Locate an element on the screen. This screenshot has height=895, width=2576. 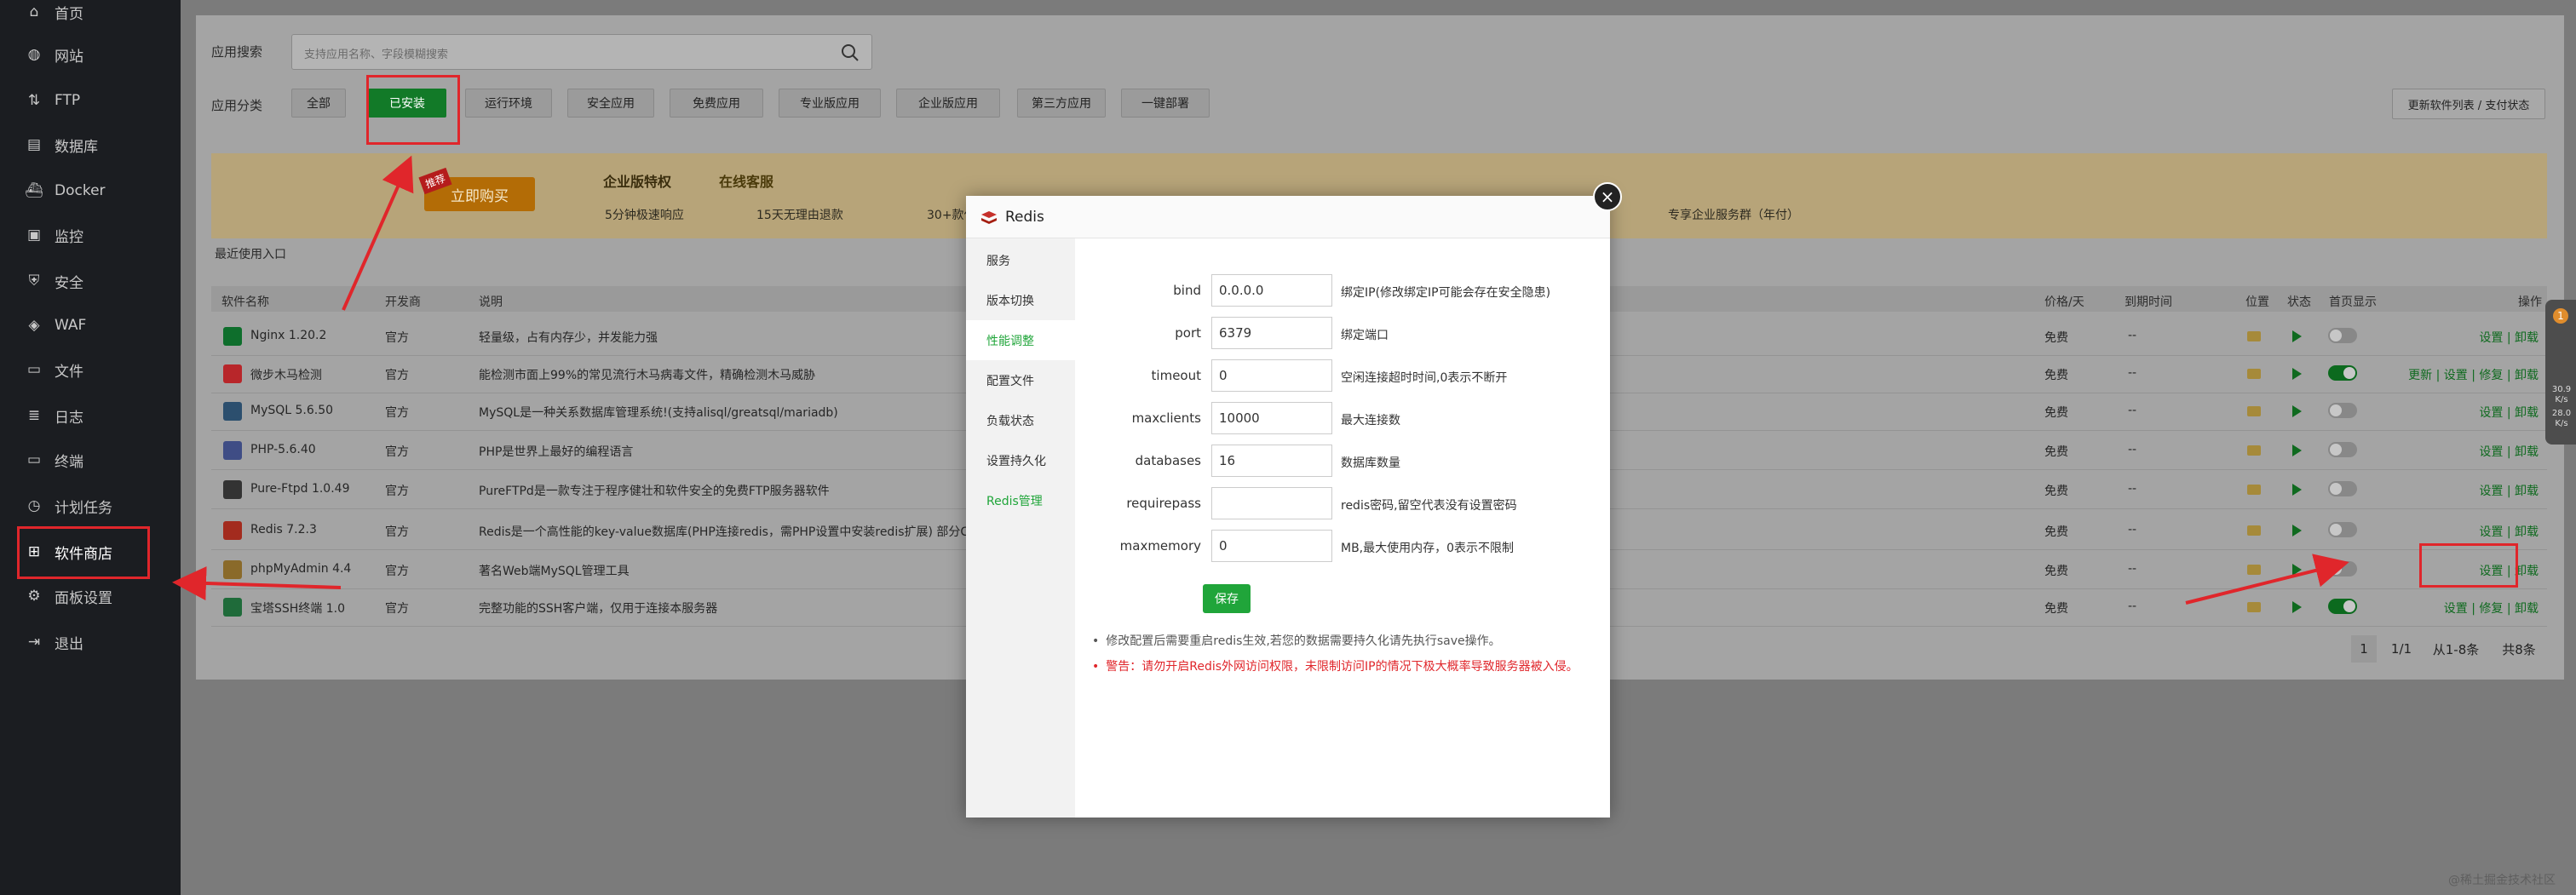
field-row-bind: bind 0.0.0.0 绑定IP(修改绑定IP可能会存在安全隐患) is located at coordinates (1350, 291).